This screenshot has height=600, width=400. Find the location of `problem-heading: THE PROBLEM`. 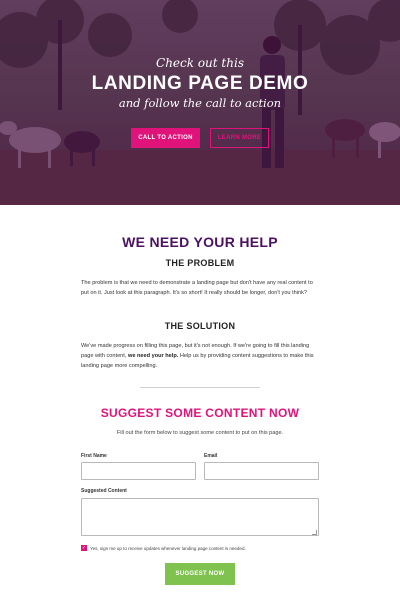

problem-heading: THE PROBLEM is located at coordinates (200, 263).